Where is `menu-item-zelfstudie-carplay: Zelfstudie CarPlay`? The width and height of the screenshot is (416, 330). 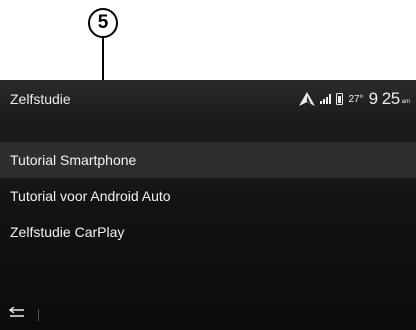
menu-item-zelfstudie-carplay: Zelfstudie CarPlay is located at coordinates (208, 232).